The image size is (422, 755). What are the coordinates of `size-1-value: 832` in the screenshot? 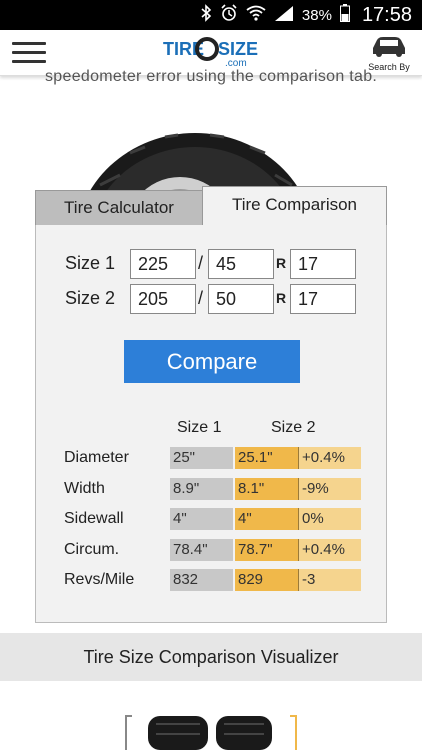 It's located at (201, 580).